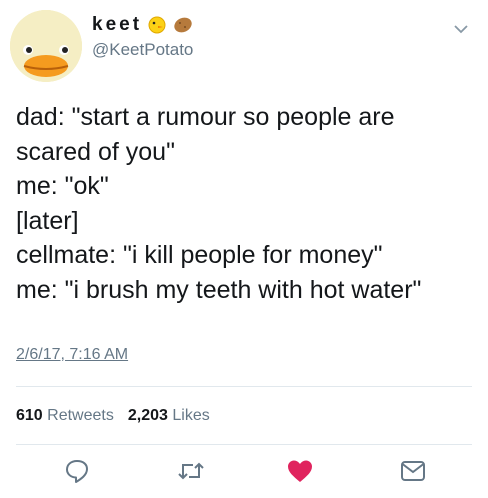  I want to click on tweet-line: cellmate: "i kill people for money", so click(199, 255).